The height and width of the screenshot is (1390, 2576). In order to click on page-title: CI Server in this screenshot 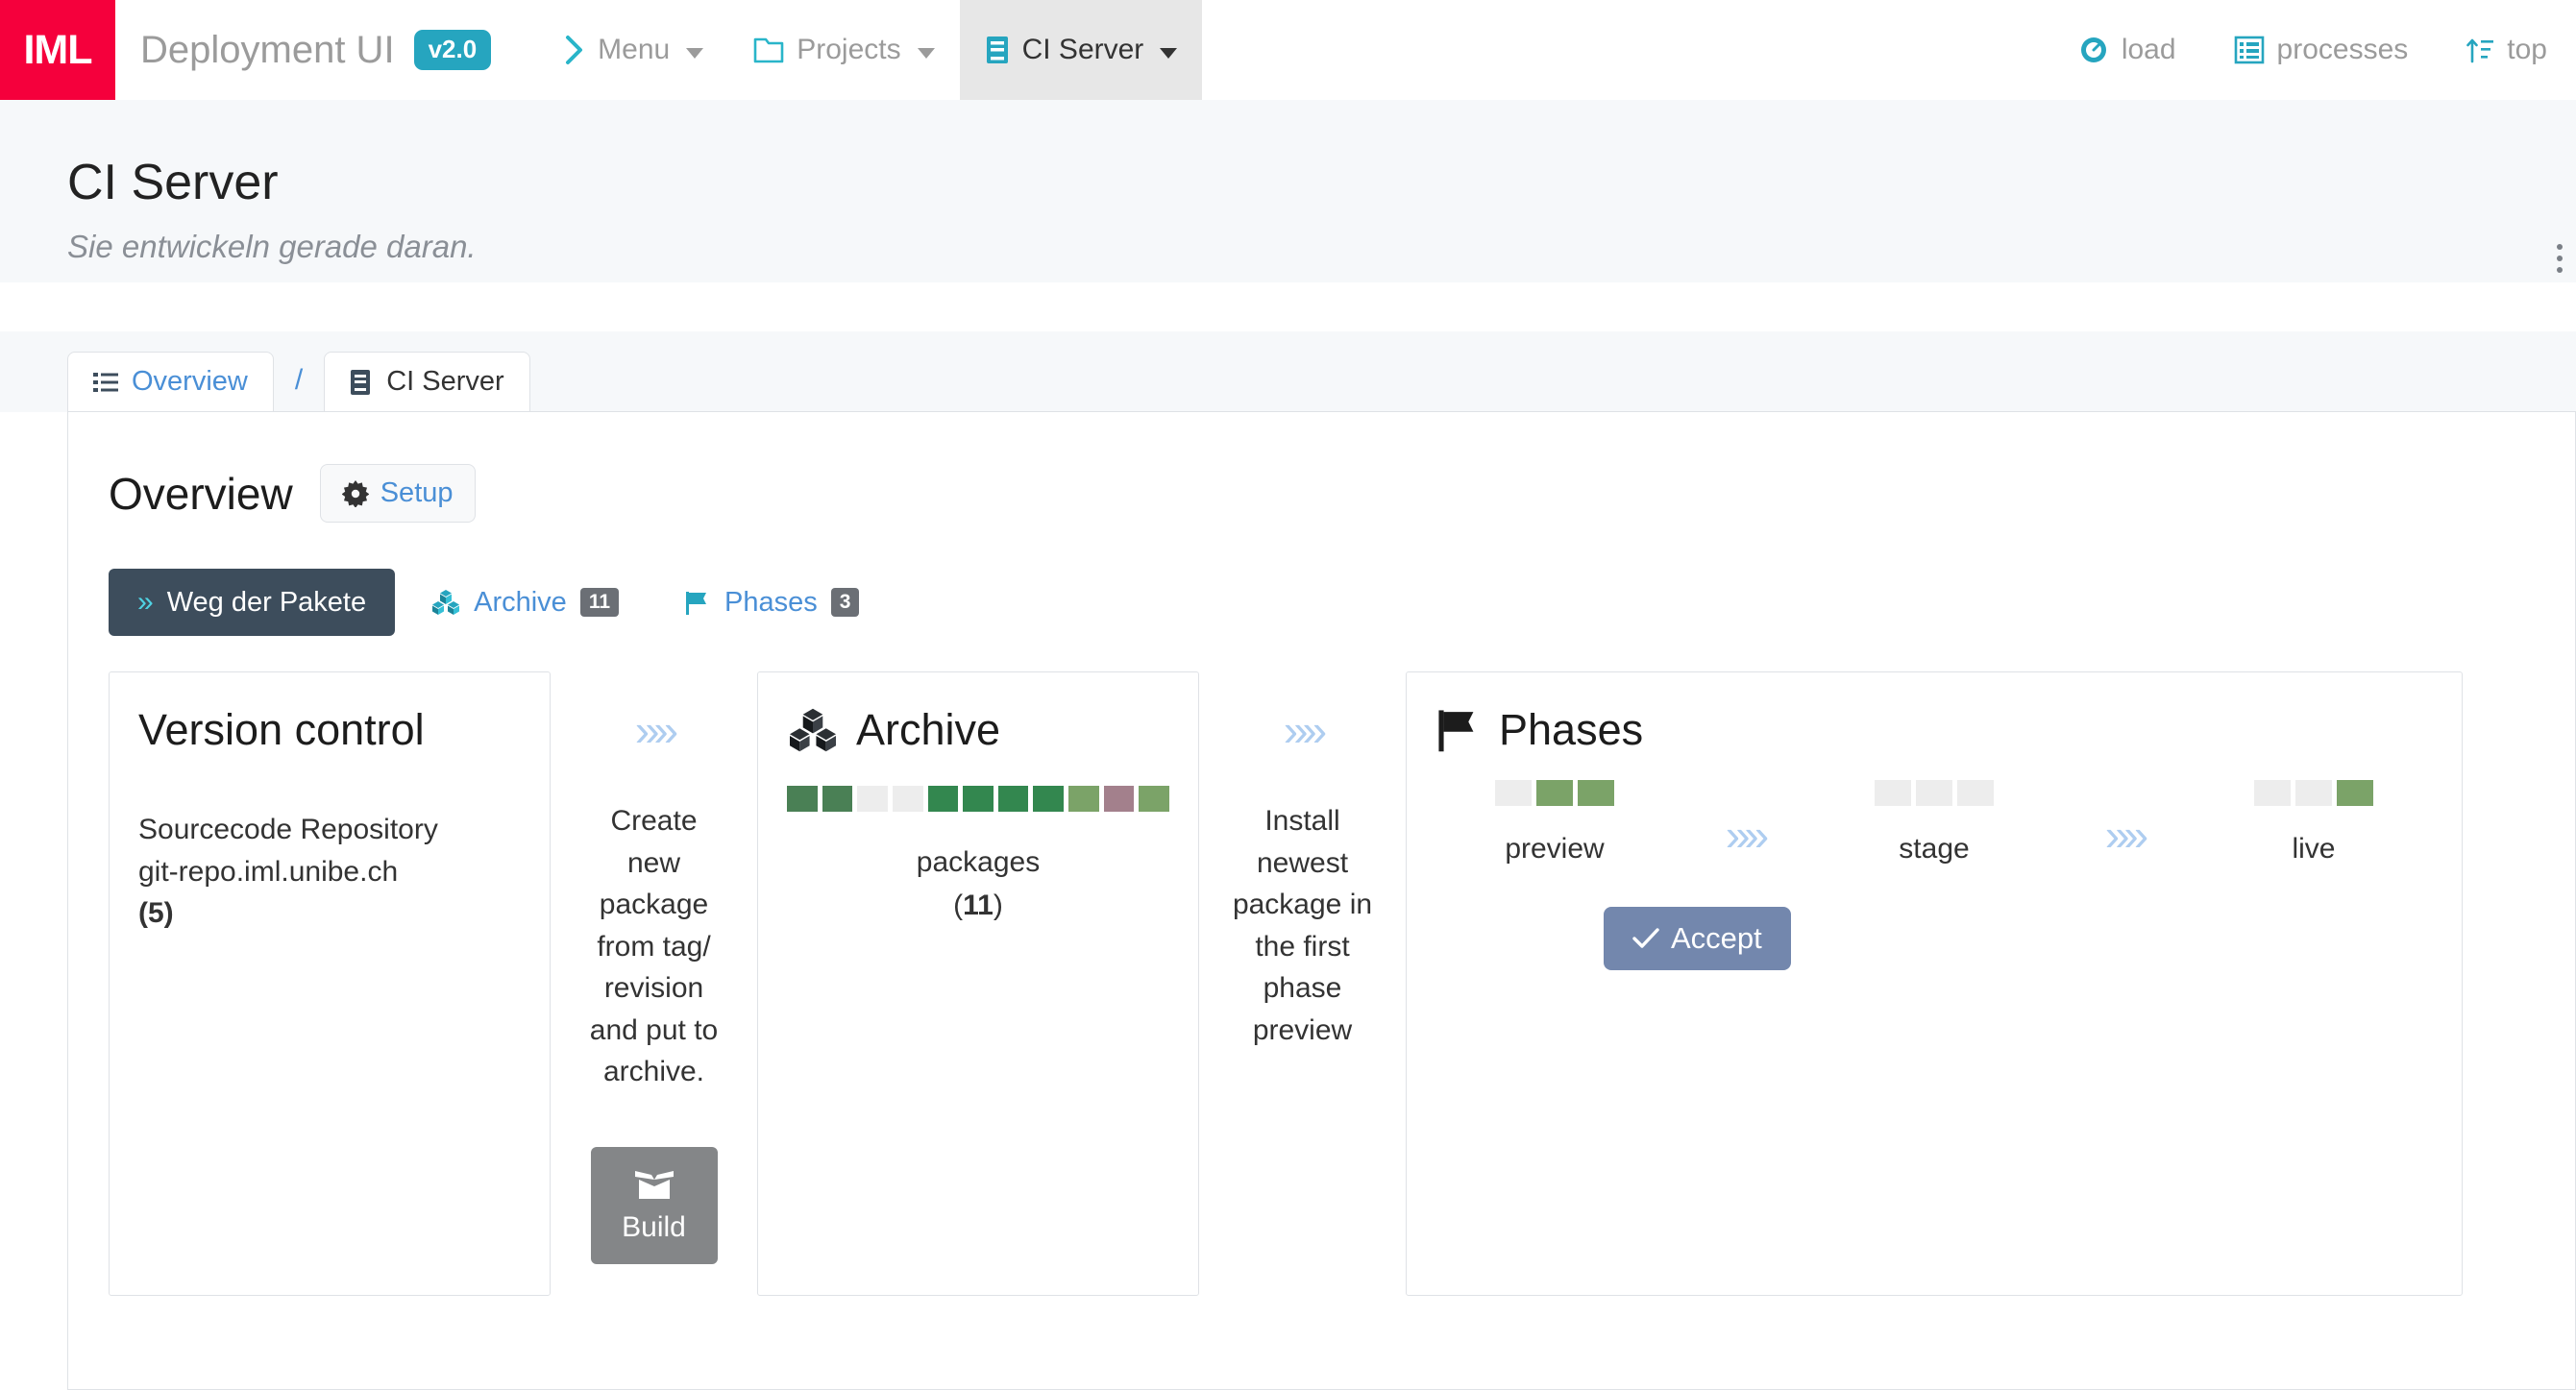, I will do `click(173, 182)`.